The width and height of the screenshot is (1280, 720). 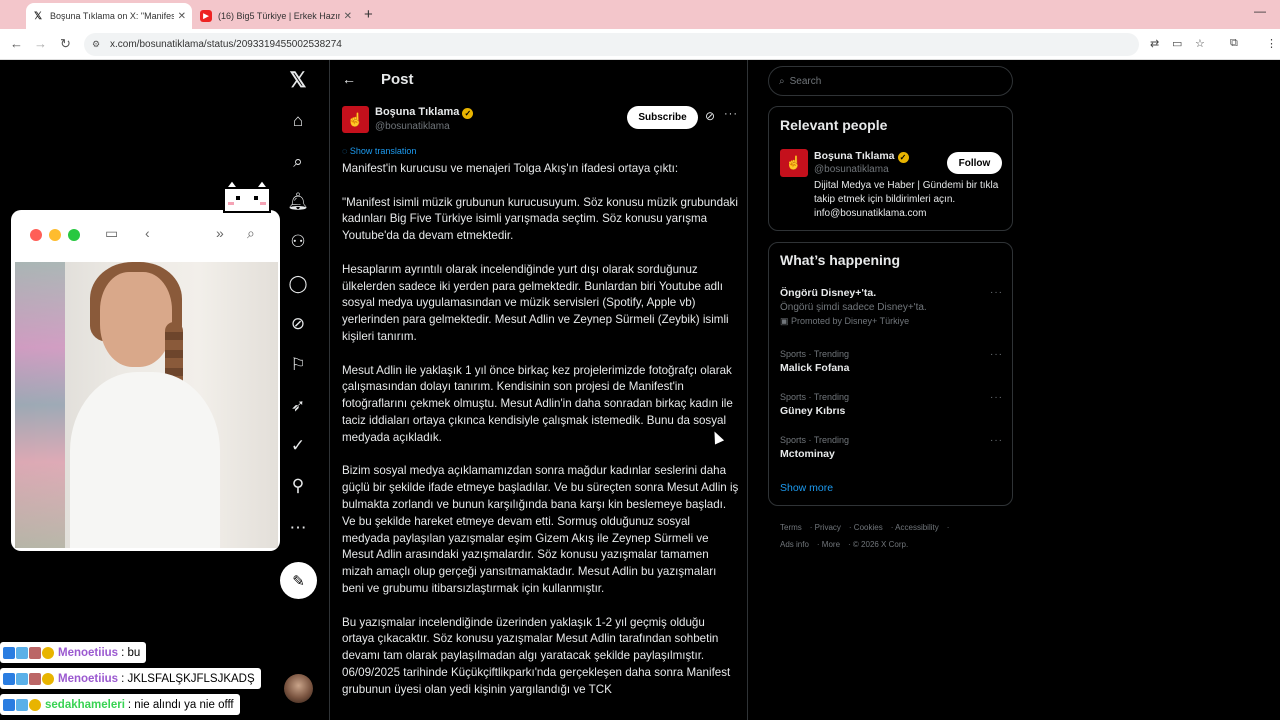 I want to click on show-more-link: Show more, so click(x=806, y=488).